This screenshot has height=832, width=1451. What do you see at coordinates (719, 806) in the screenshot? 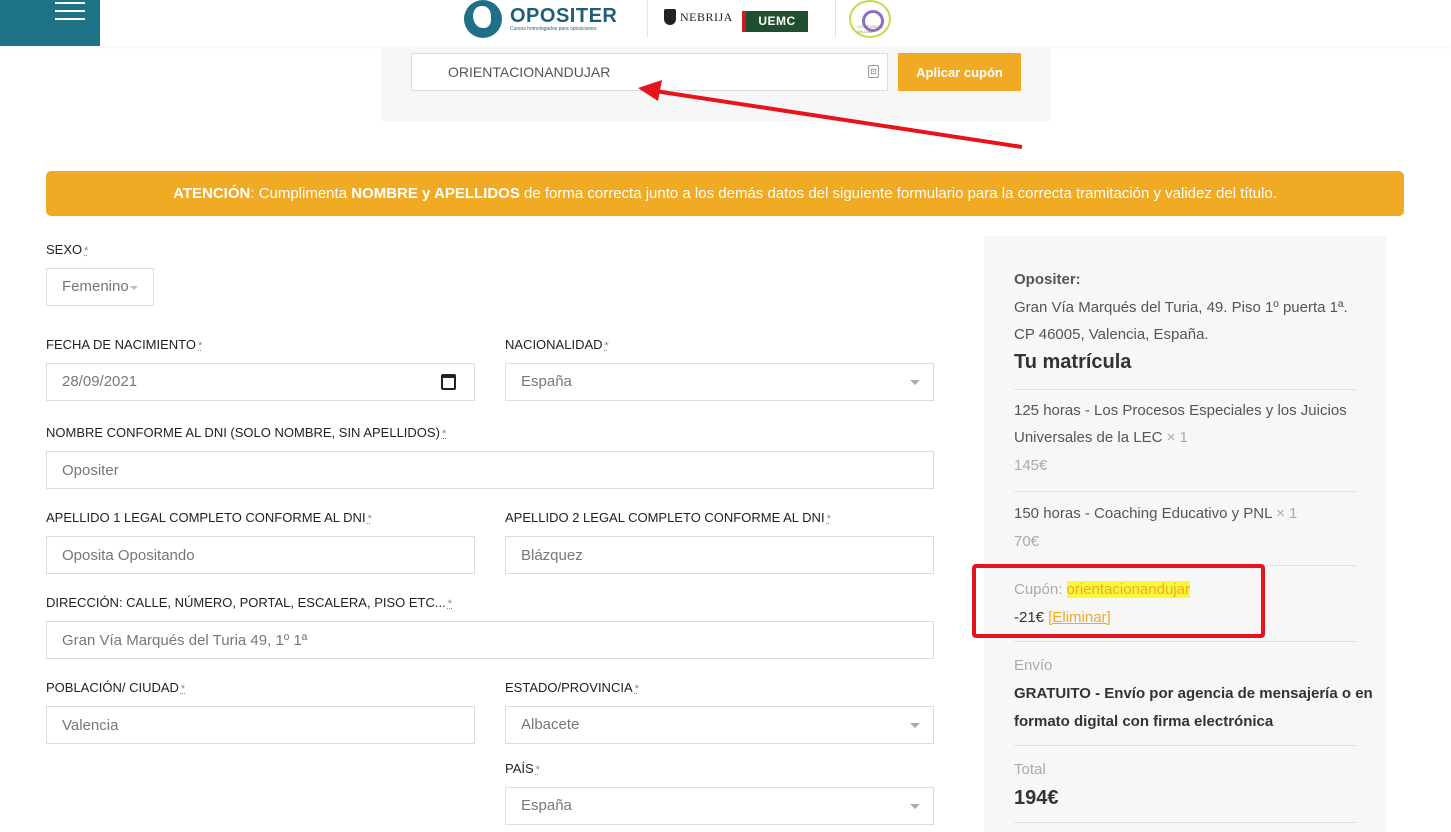
I see `country-select: España` at bounding box center [719, 806].